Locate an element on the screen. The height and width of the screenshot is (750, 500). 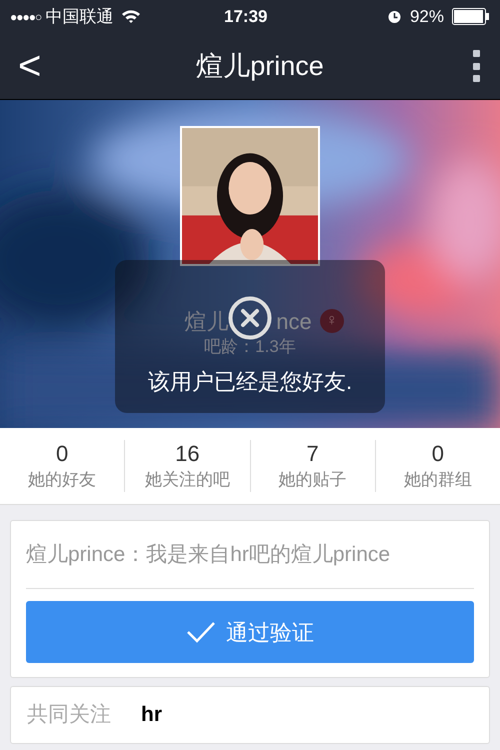
stat-label: 她的贴子 is located at coordinates (312, 480).